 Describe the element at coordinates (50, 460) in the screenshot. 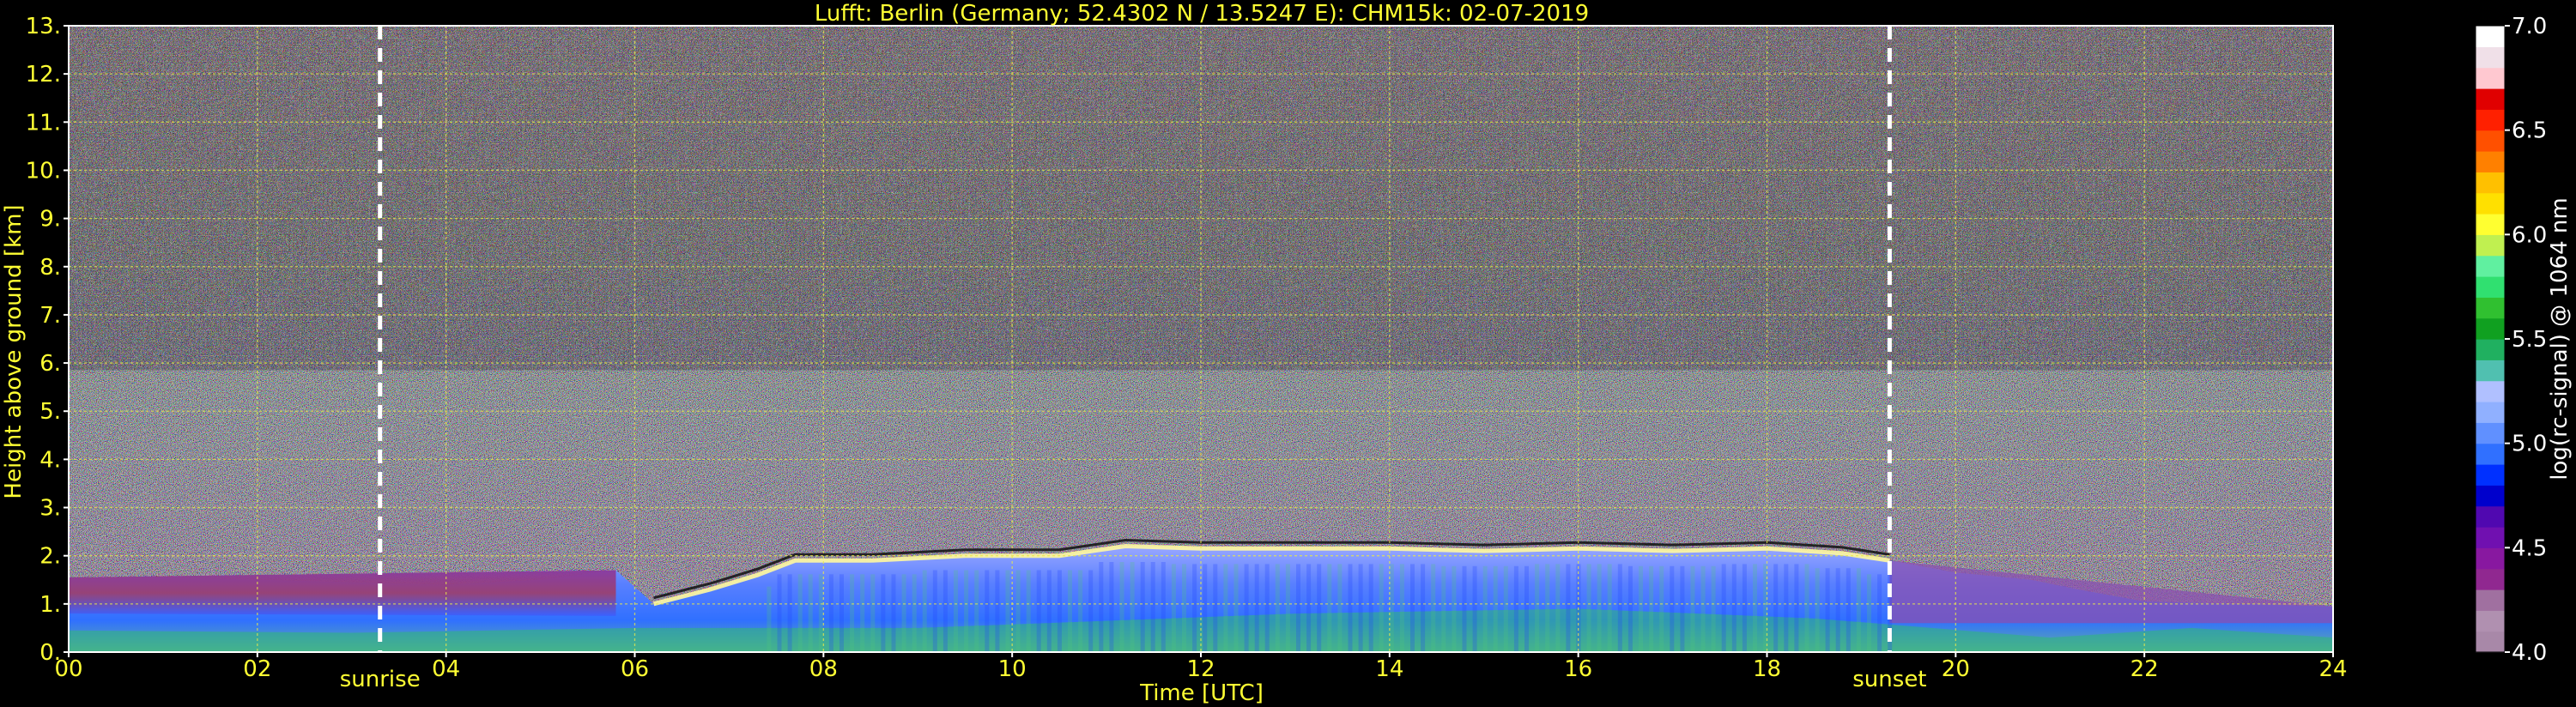

I see `y-tick-label: 4.` at that location.